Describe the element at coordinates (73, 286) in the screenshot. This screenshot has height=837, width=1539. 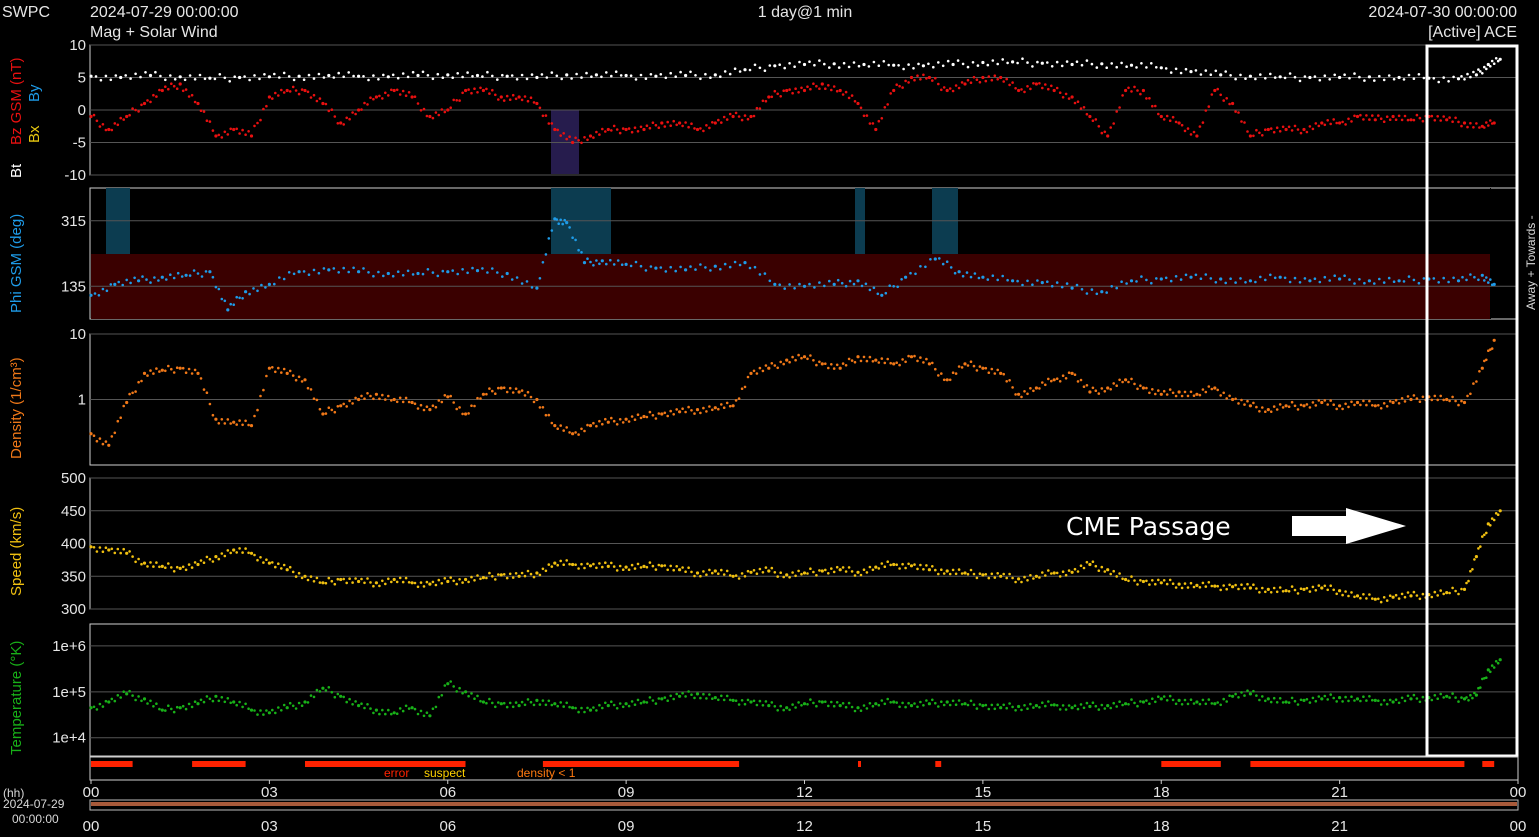
I see `y-tick-label: 135` at that location.